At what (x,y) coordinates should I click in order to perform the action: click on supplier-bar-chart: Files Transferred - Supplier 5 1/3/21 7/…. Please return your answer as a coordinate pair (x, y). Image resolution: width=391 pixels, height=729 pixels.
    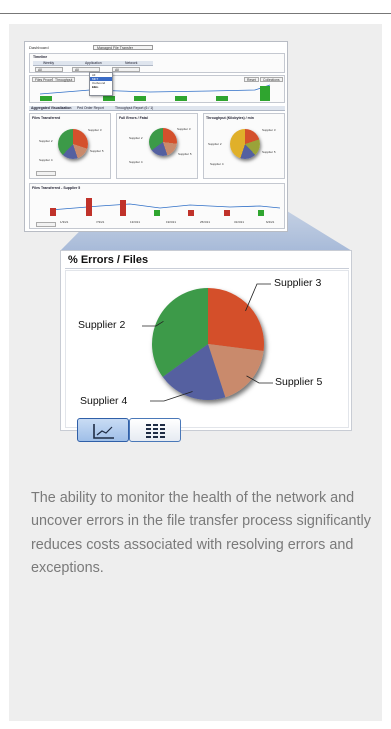
    Looking at the image, I should click on (157, 206).